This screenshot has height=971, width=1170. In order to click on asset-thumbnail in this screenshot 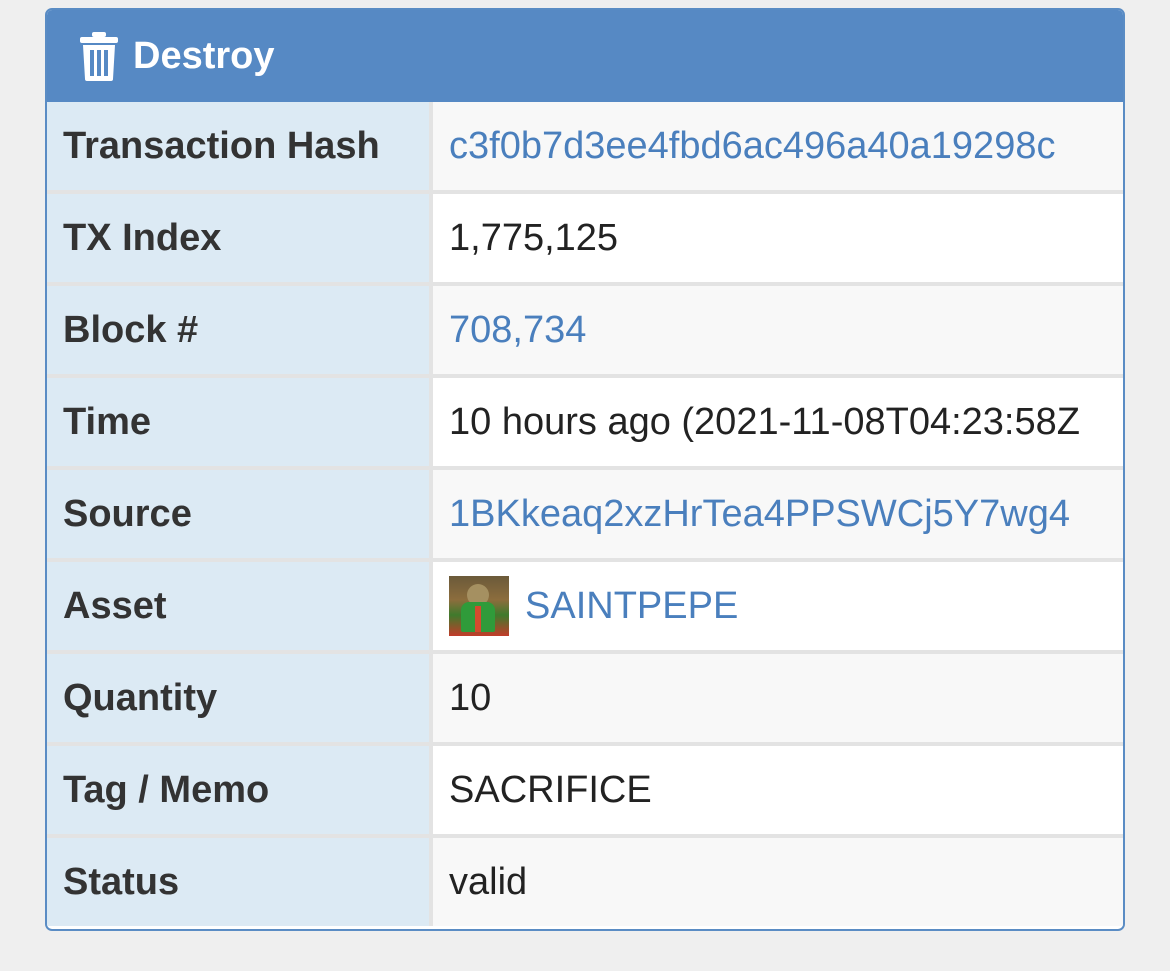, I will do `click(479, 606)`.